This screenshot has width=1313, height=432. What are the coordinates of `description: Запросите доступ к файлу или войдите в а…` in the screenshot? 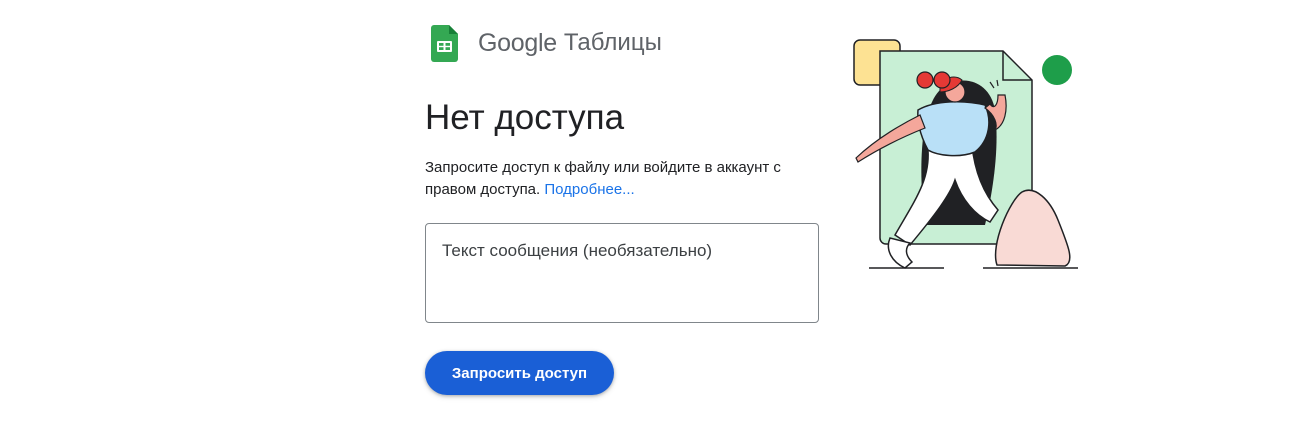 It's located at (625, 179).